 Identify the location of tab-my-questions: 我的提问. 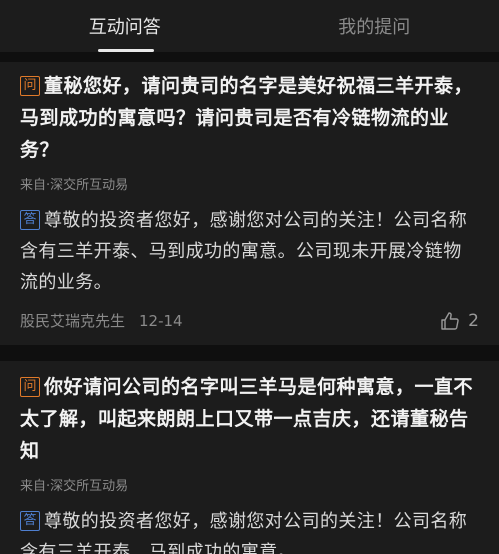
(374, 26).